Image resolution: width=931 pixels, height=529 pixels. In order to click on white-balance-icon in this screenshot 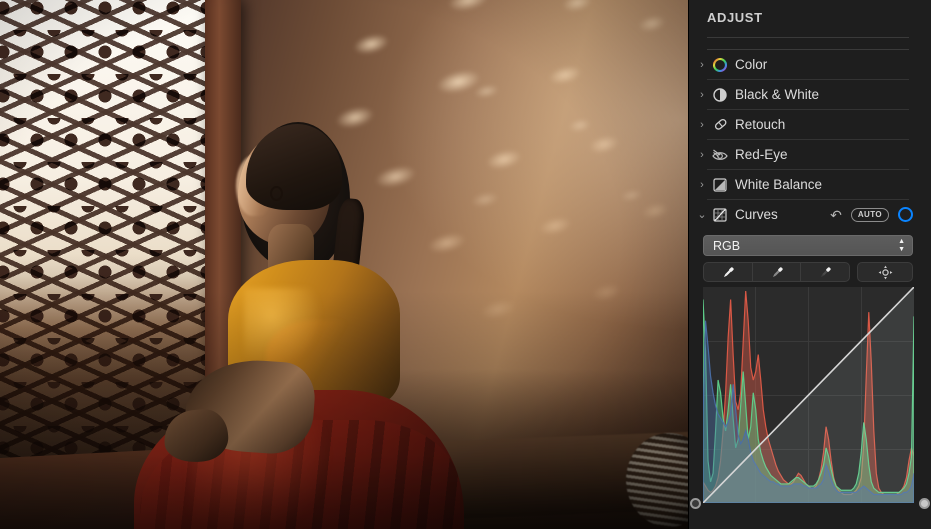, I will do `click(720, 185)`.